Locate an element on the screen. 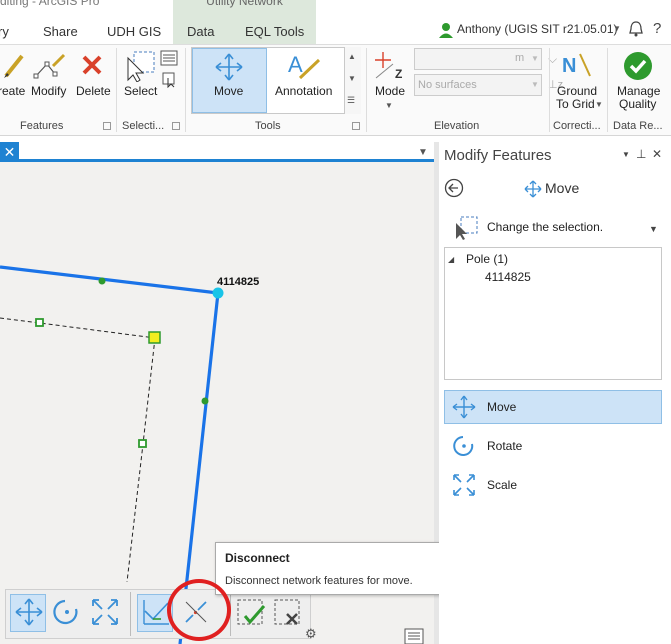 The image size is (671, 644). ground-to-grid-icon: N is located at coordinates (576, 65).